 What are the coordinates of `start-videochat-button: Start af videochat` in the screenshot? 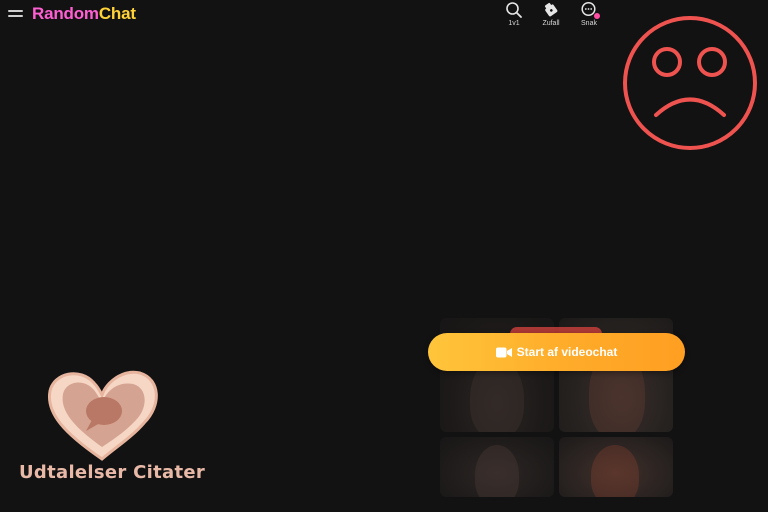 It's located at (556, 352).